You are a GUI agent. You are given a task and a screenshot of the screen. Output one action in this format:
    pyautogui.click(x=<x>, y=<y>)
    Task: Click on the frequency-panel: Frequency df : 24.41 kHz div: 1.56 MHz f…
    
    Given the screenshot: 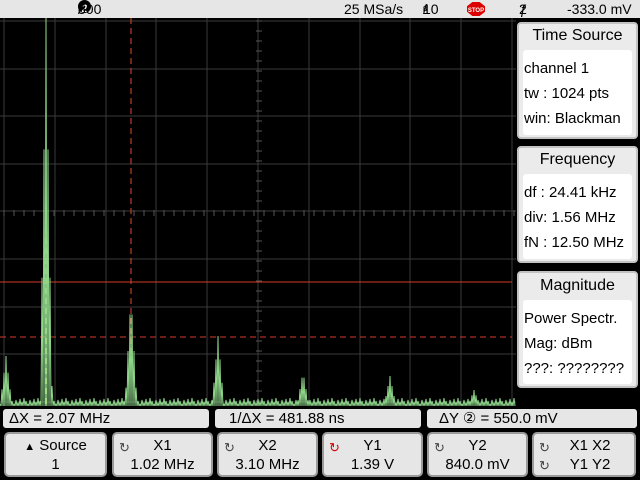 What is the action you would take?
    pyautogui.click(x=577, y=204)
    